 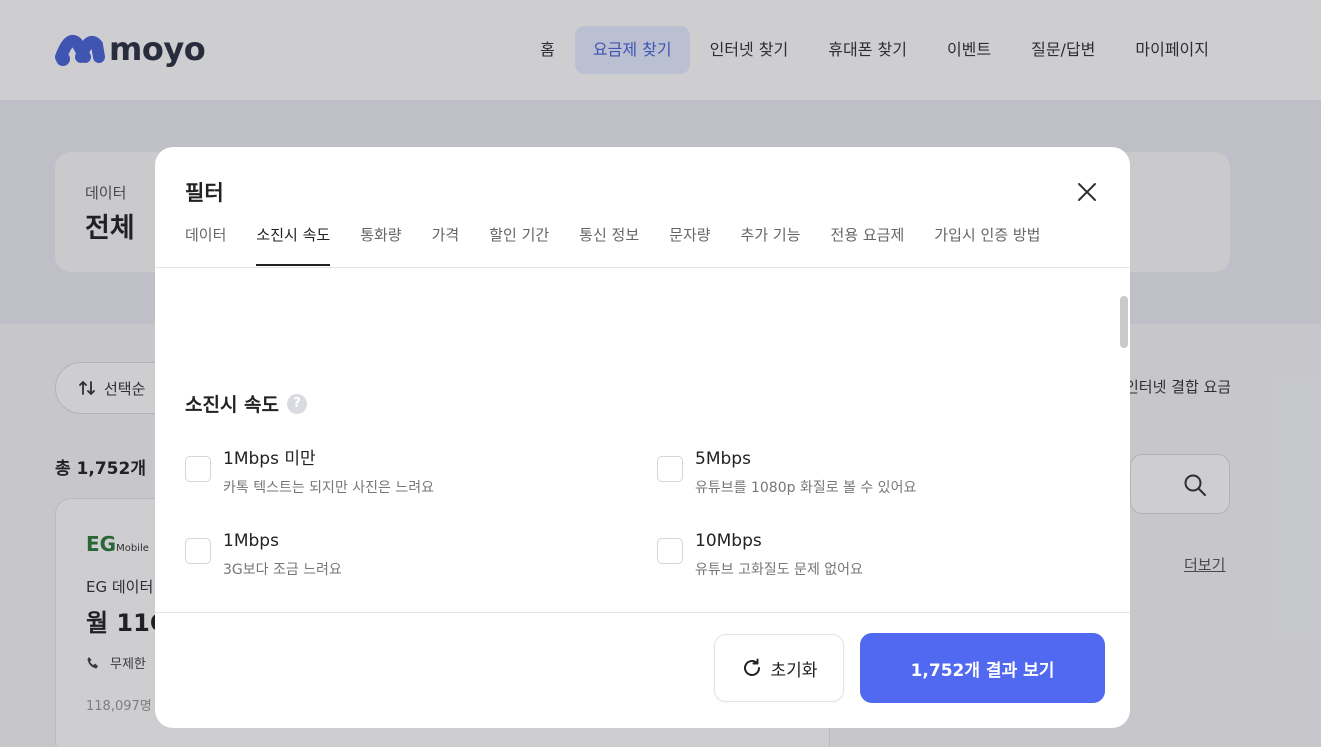 I want to click on tab-price: 가격, so click(x=446, y=240).